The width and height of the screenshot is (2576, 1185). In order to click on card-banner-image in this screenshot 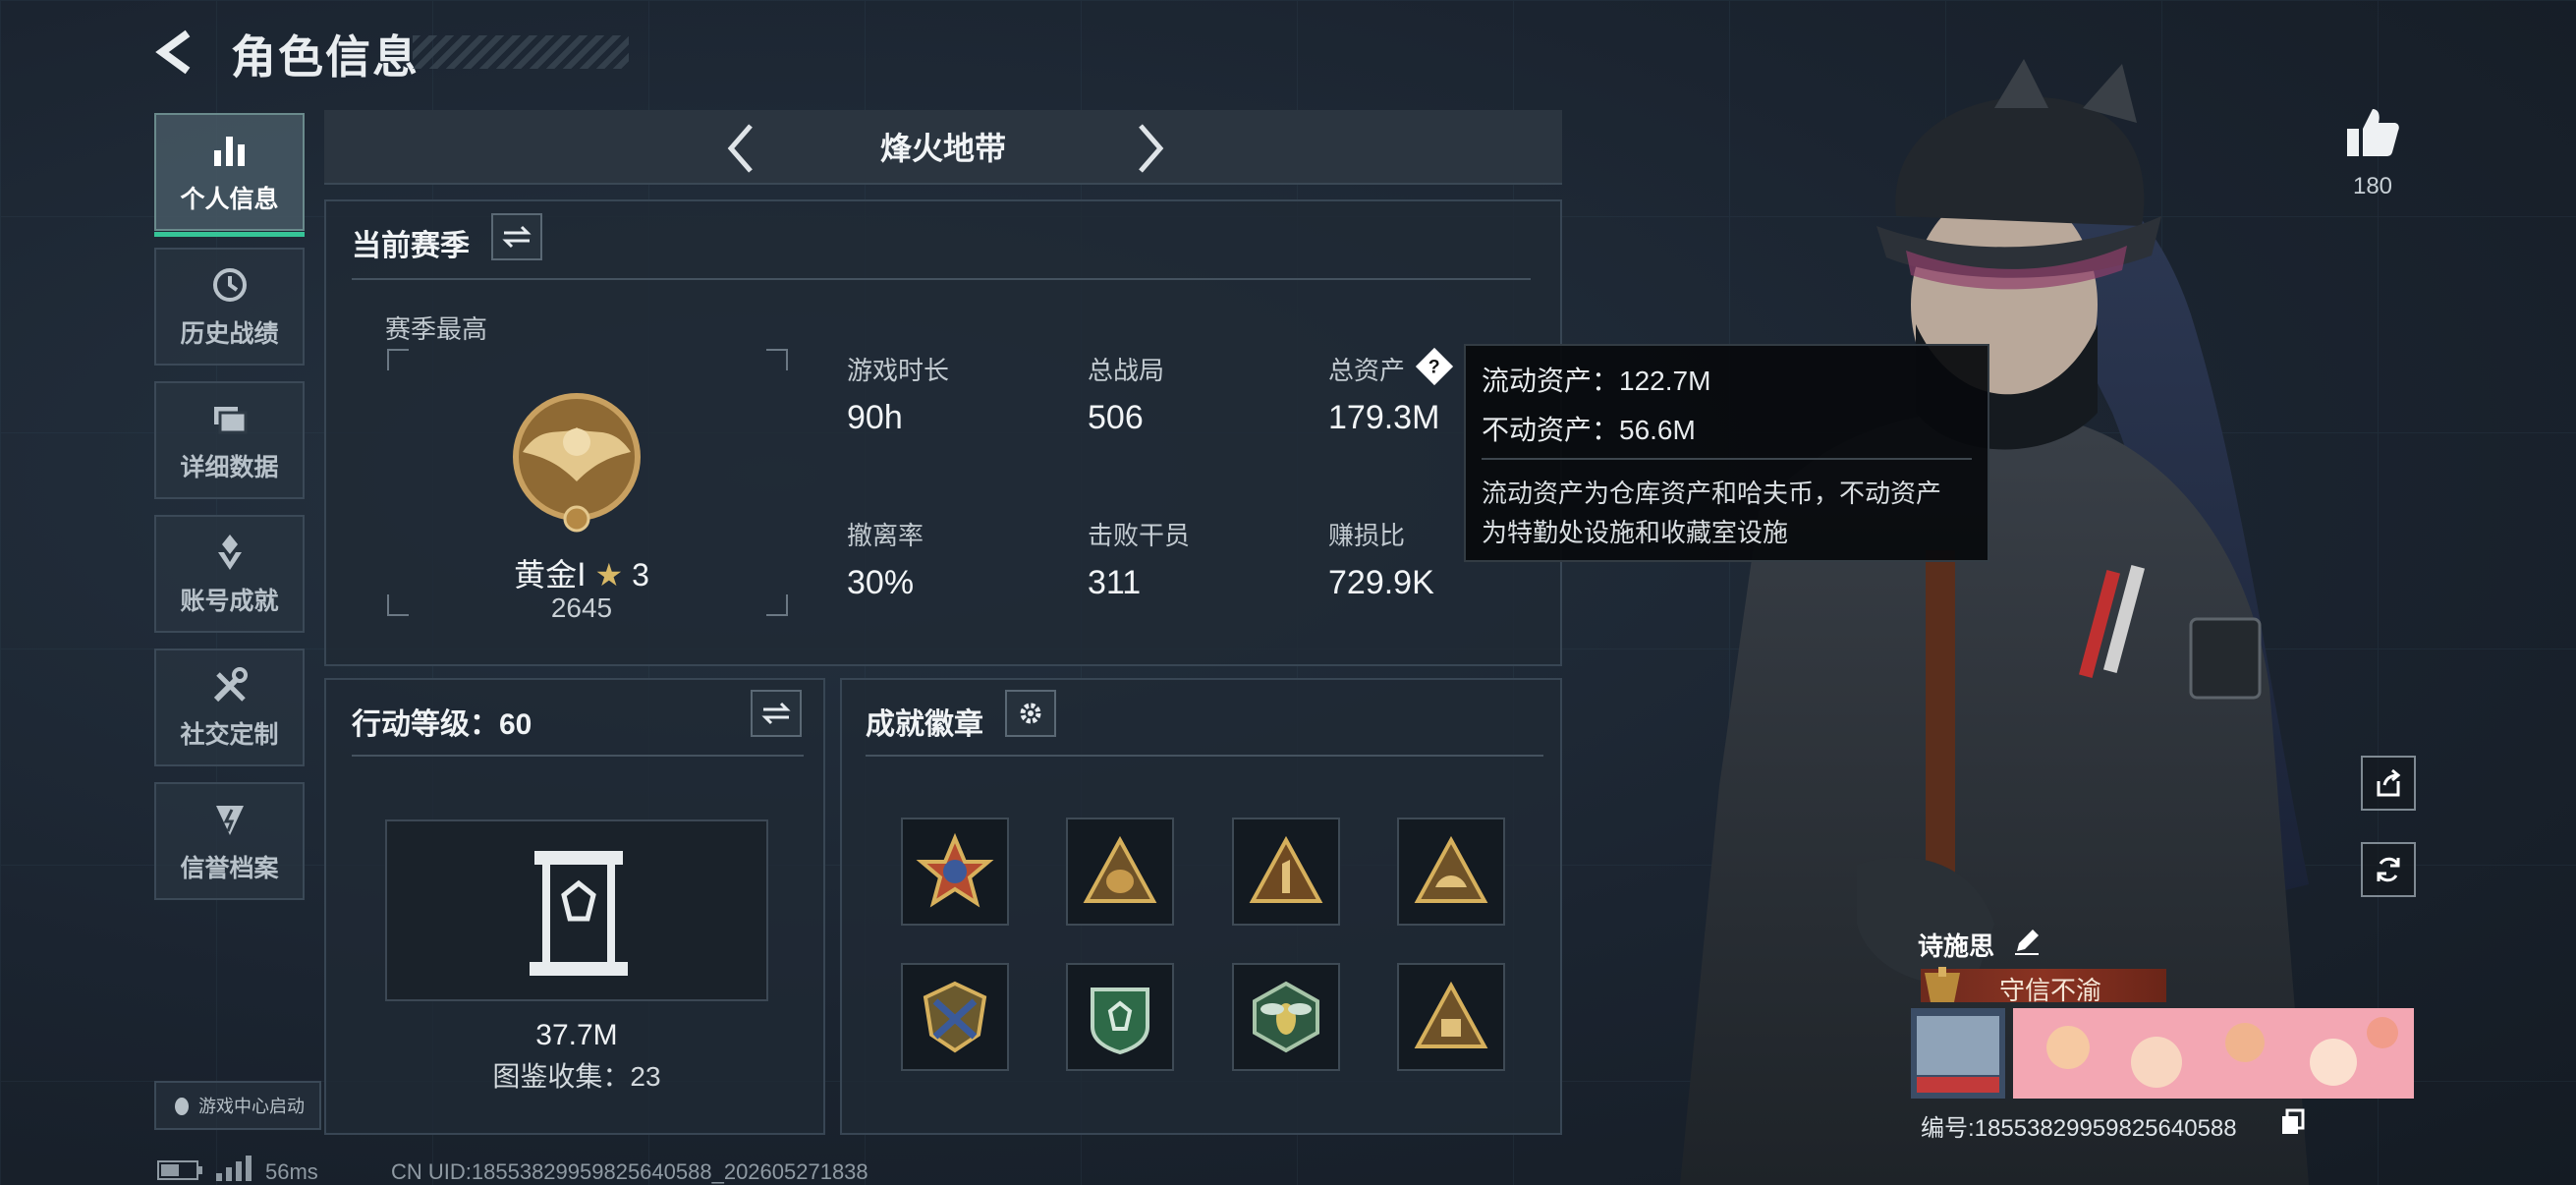, I will do `click(2162, 1053)`.